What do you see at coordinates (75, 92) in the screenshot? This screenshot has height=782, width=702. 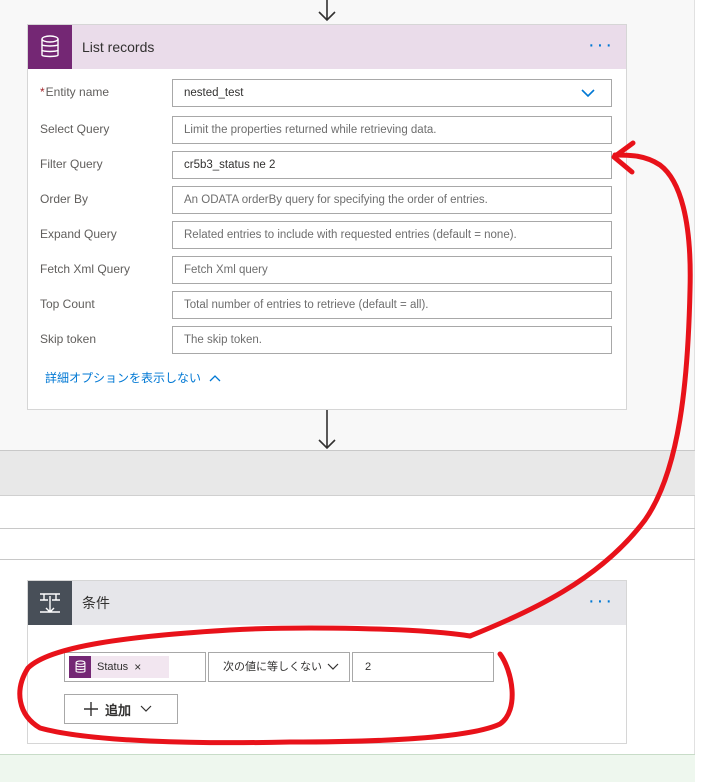 I see `entity-name-label: *Entity name` at bounding box center [75, 92].